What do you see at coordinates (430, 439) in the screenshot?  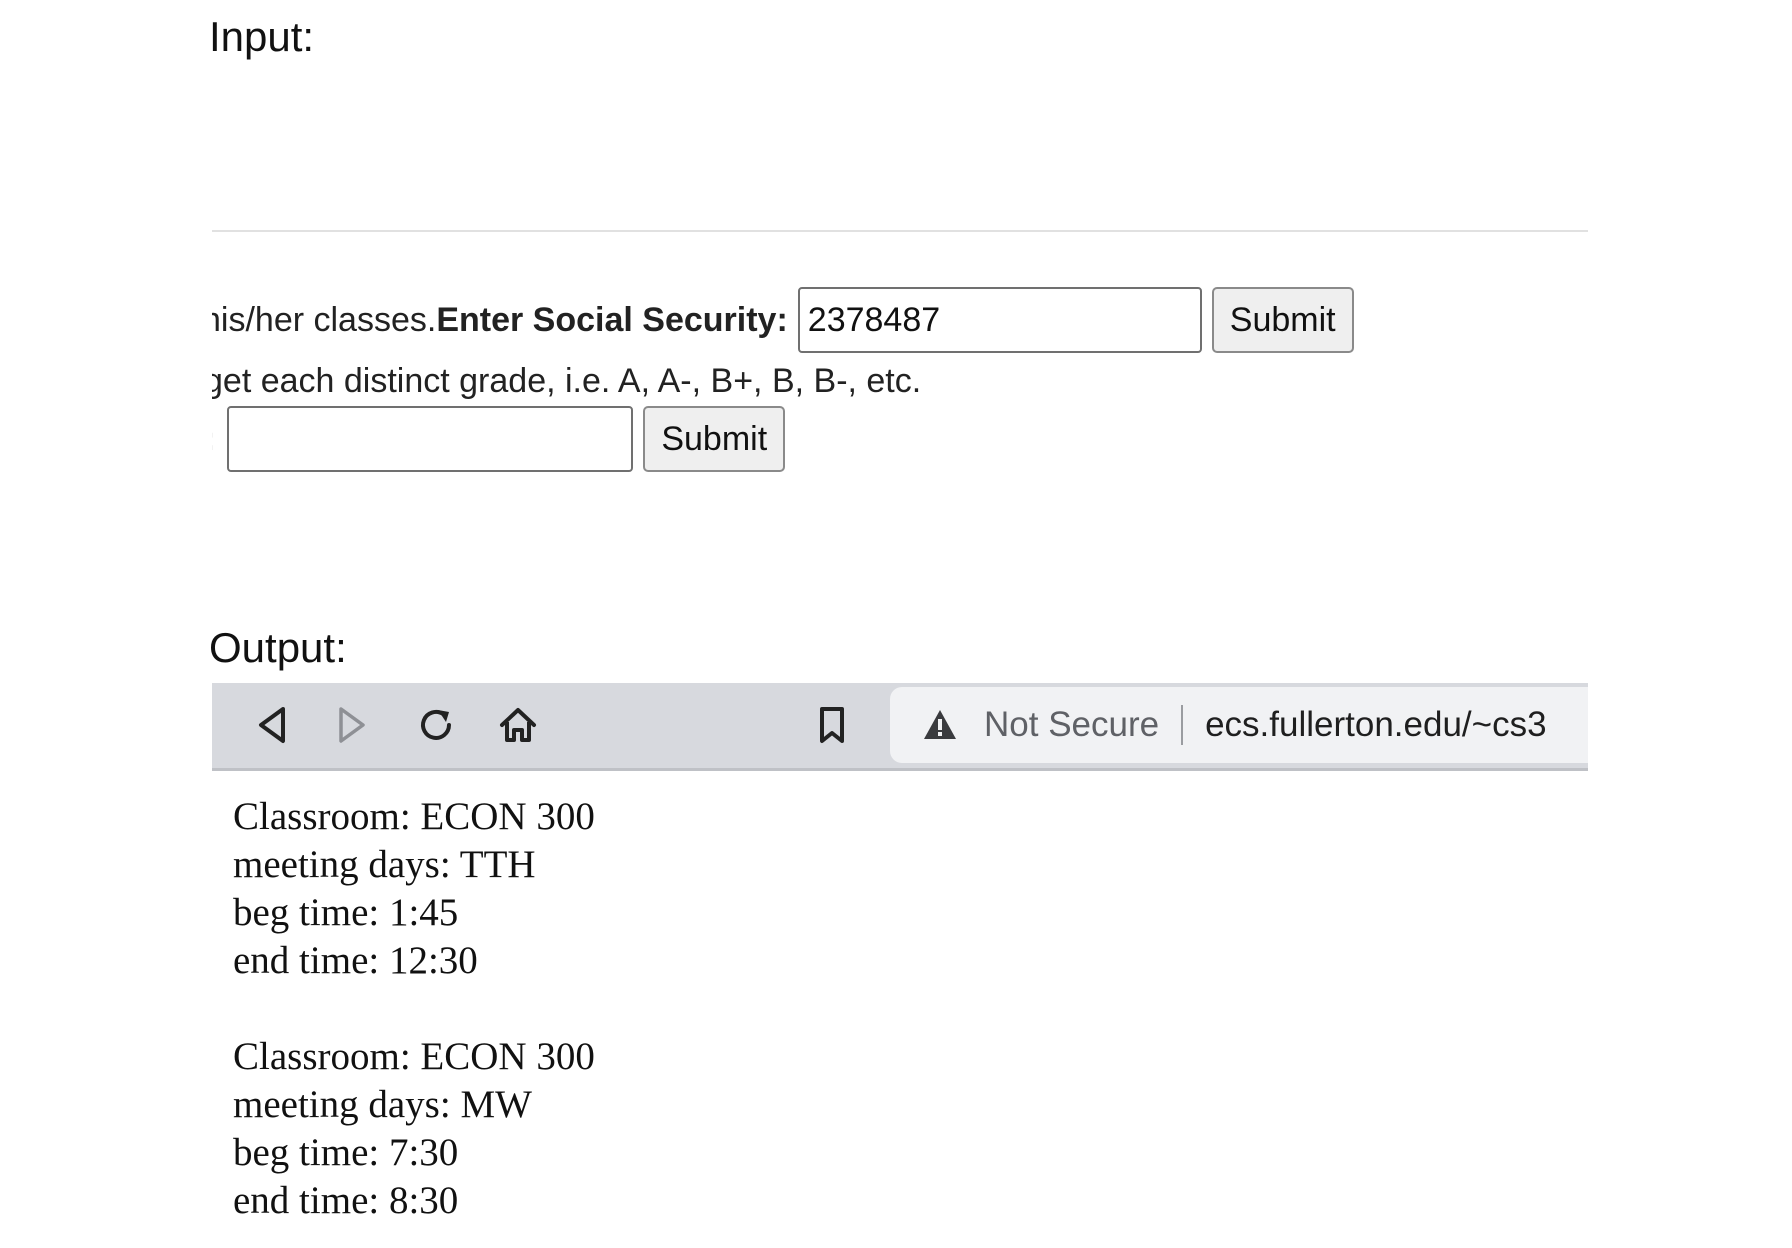 I see `grade-input` at bounding box center [430, 439].